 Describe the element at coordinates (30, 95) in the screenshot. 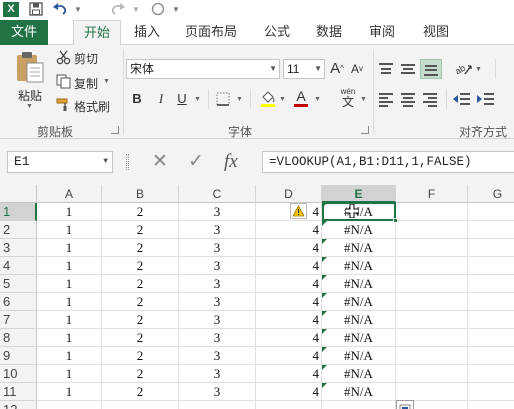

I see `paste-button: 粘贴` at that location.